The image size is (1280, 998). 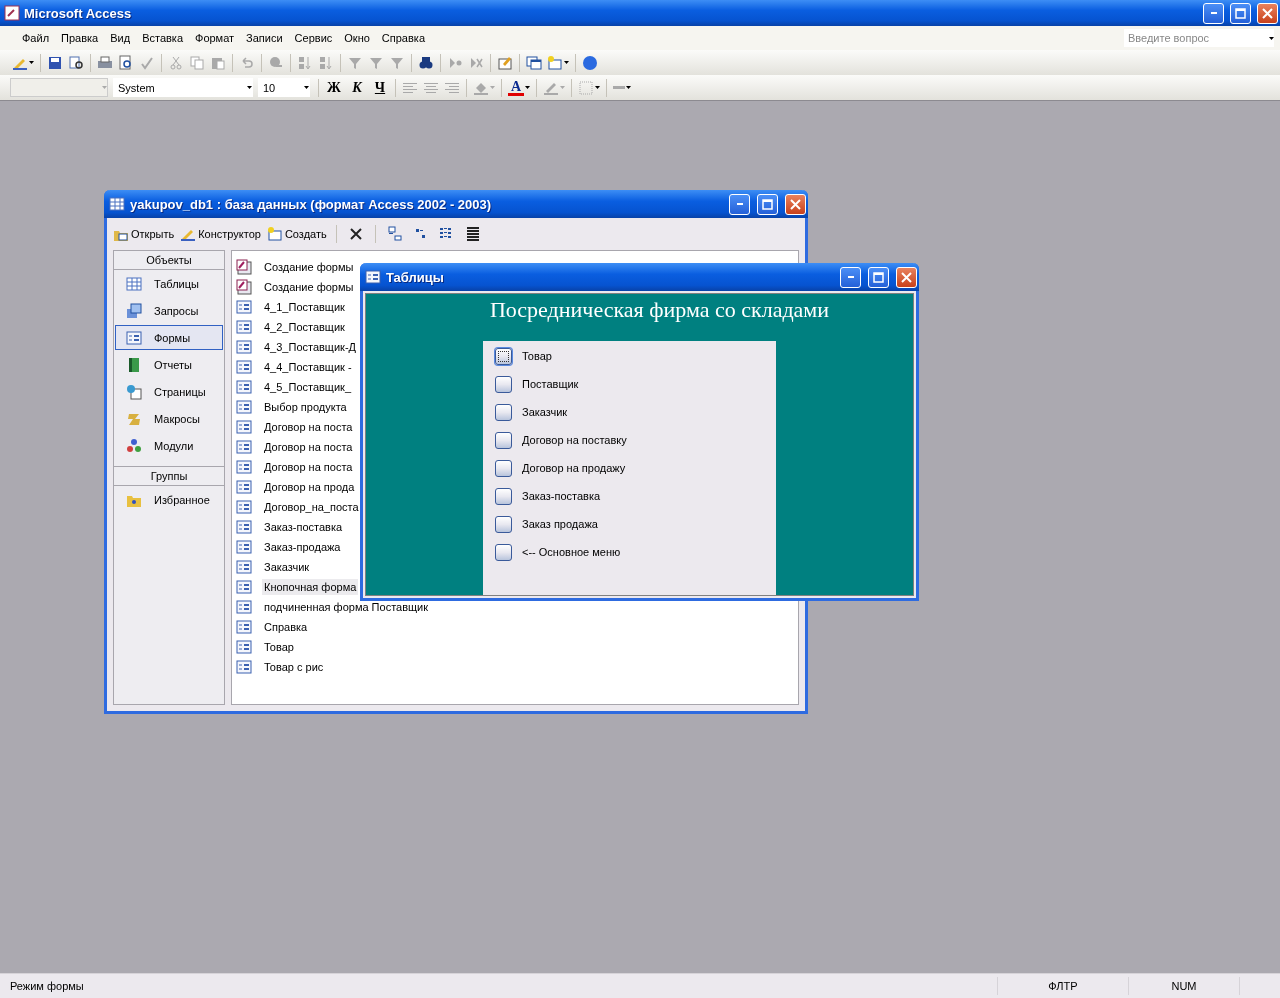 What do you see at coordinates (313, 38) in the screenshot?
I see `menu-item: Сервис` at bounding box center [313, 38].